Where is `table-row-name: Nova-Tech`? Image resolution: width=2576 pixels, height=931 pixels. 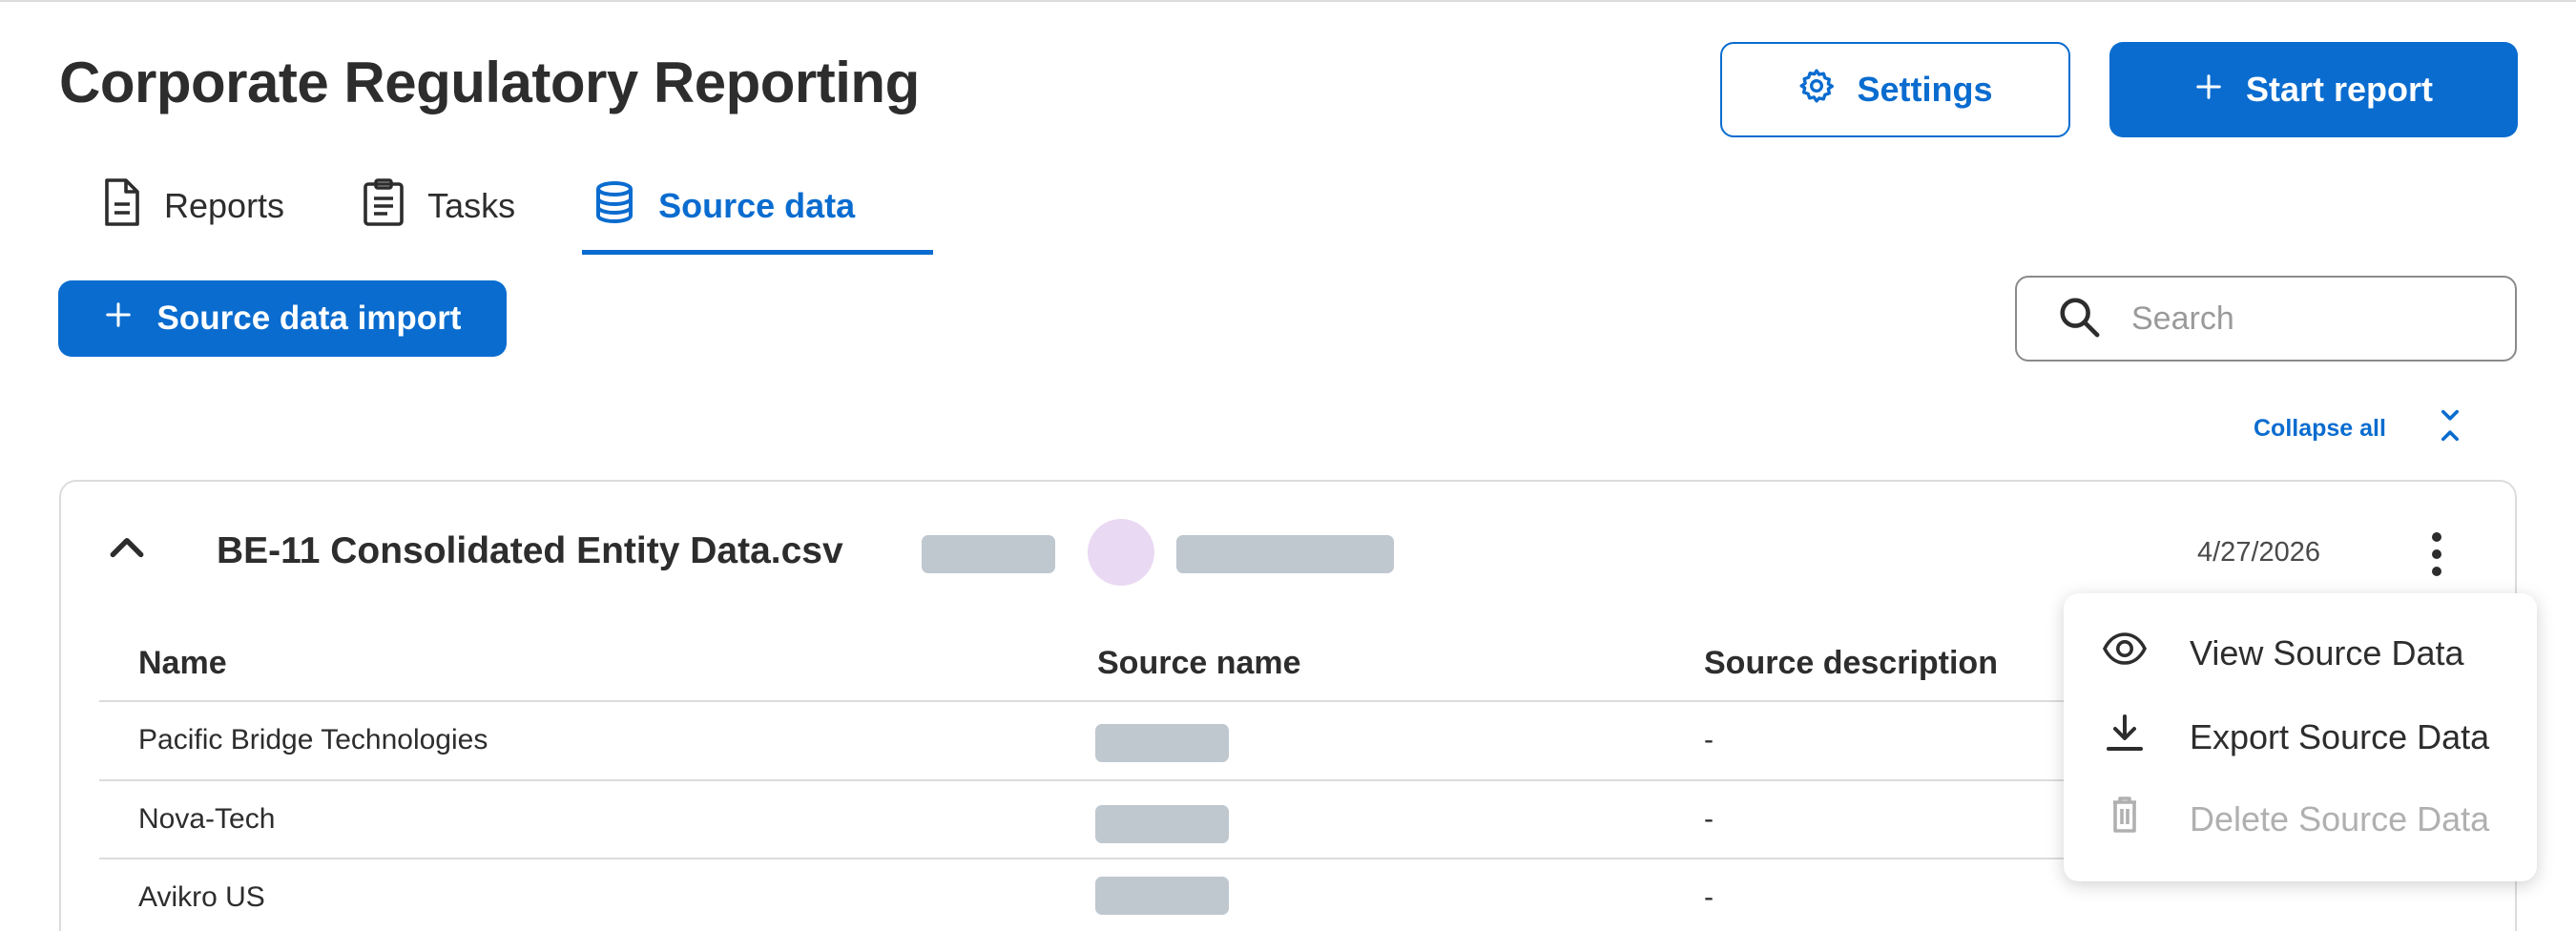
table-row-name: Nova-Tech is located at coordinates (207, 819).